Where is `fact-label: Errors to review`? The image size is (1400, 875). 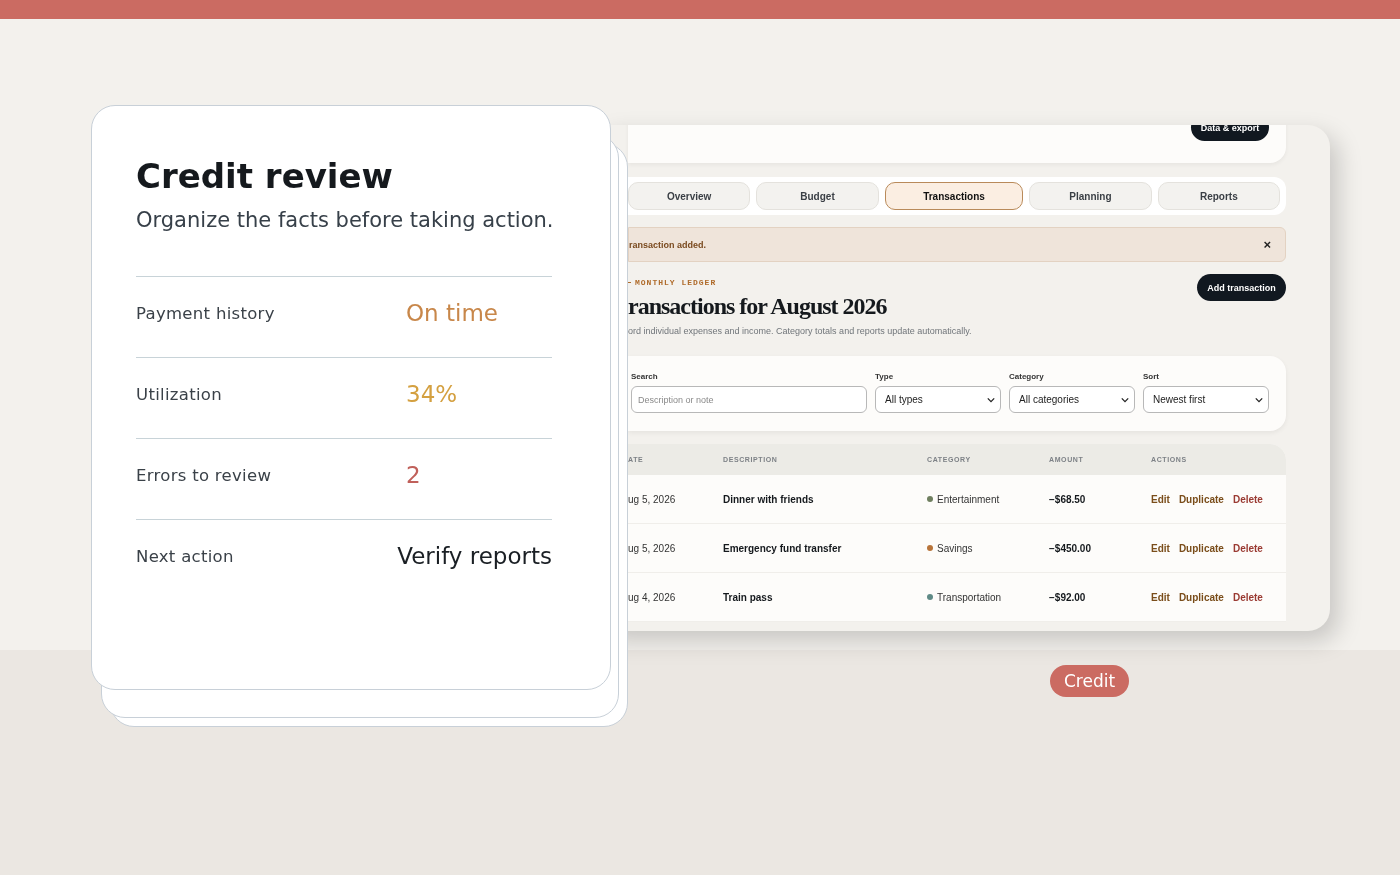 fact-label: Errors to review is located at coordinates (204, 475).